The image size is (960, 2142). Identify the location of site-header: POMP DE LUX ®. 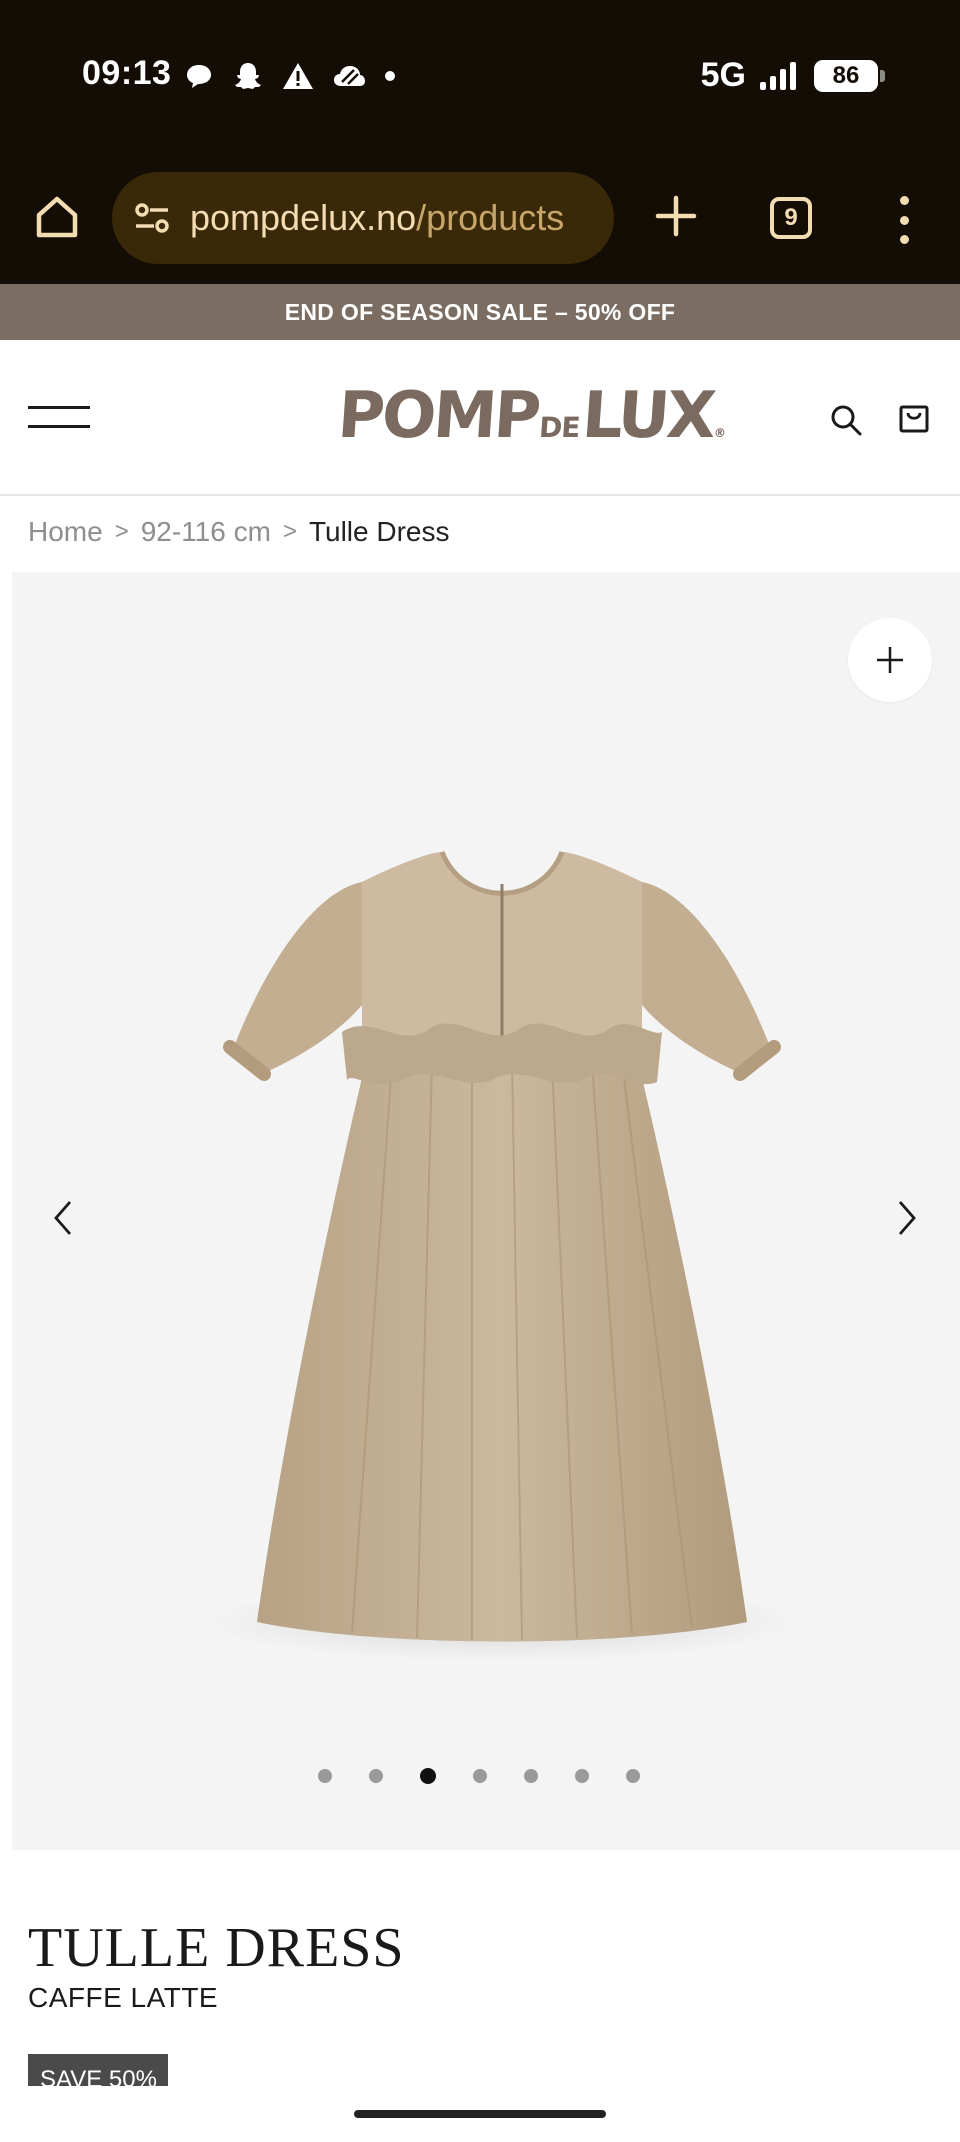
(480, 418).